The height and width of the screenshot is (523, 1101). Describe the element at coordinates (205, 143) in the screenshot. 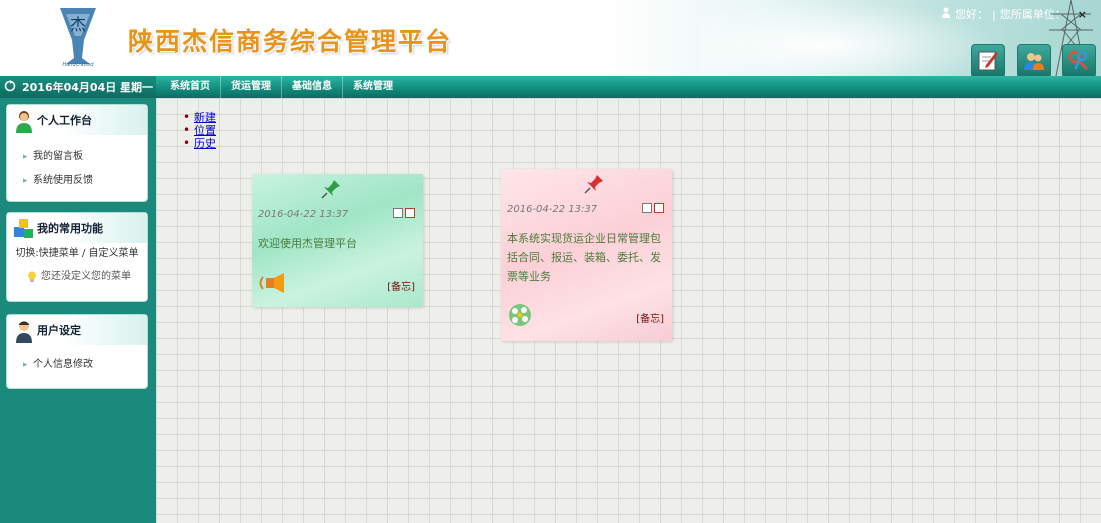

I see `link-history: 历史` at that location.